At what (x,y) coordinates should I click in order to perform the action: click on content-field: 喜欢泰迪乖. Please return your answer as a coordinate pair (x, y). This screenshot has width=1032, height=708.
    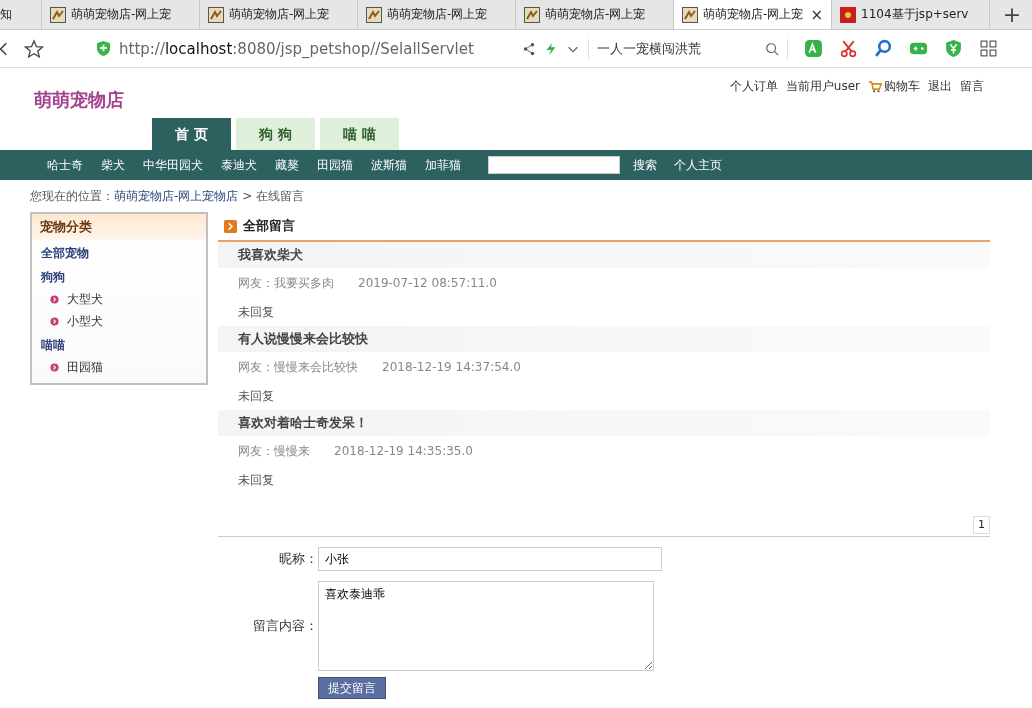
    Looking at the image, I should click on (486, 626).